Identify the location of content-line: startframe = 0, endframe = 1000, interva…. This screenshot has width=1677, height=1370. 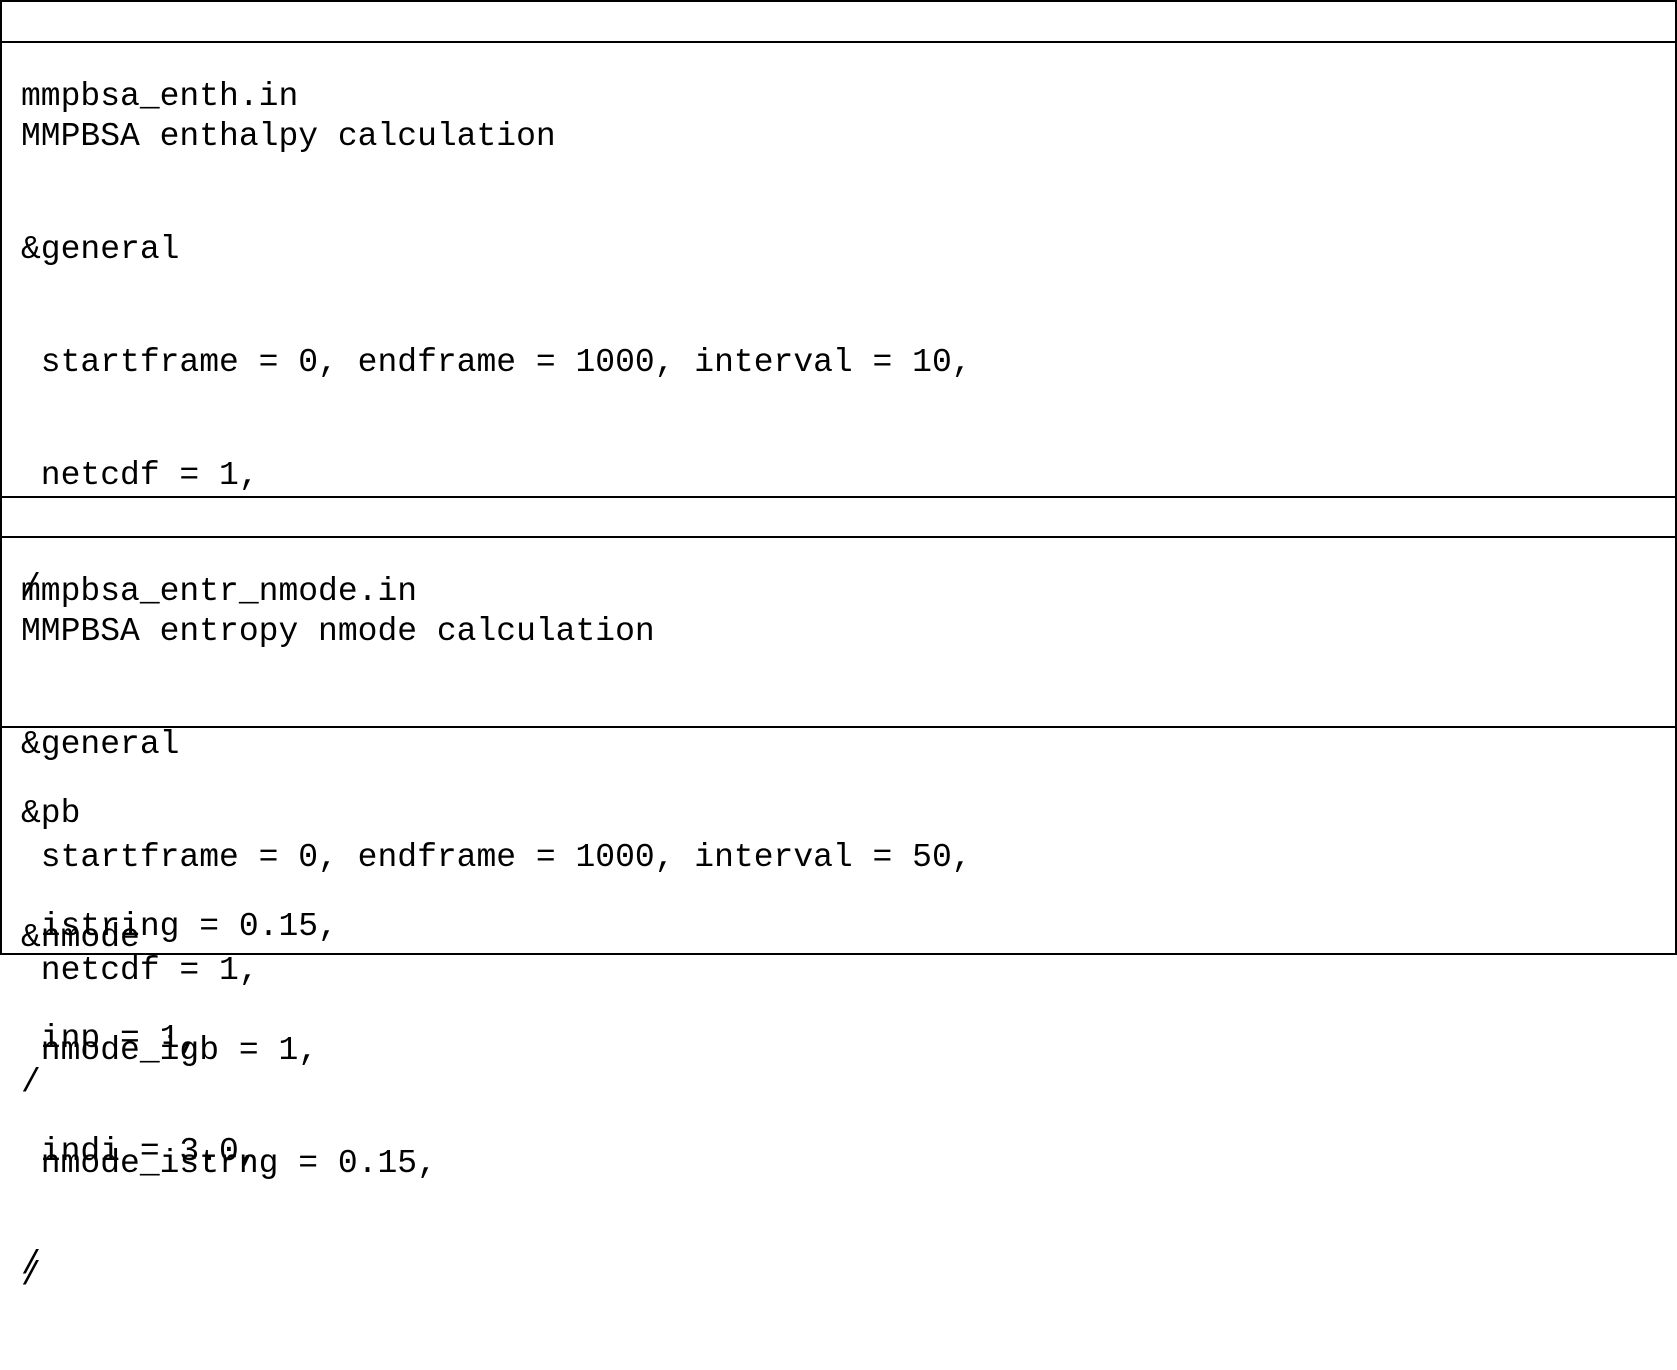
(496, 362).